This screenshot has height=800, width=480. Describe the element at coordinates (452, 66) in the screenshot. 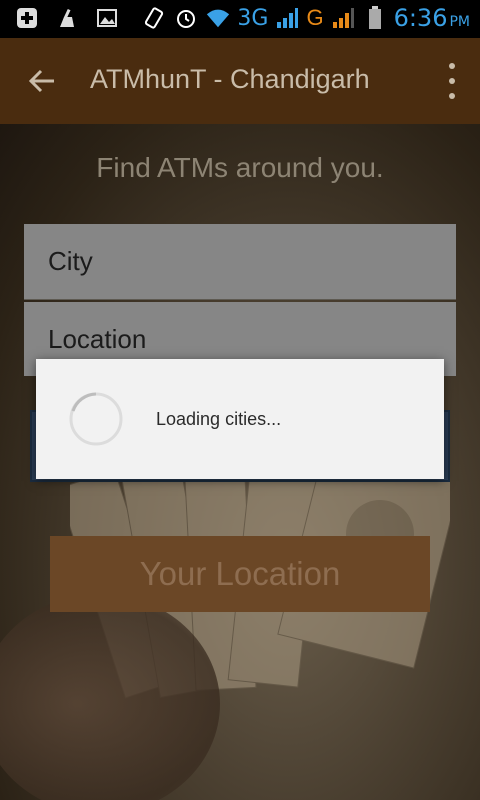

I see `more-vert-icon` at that location.